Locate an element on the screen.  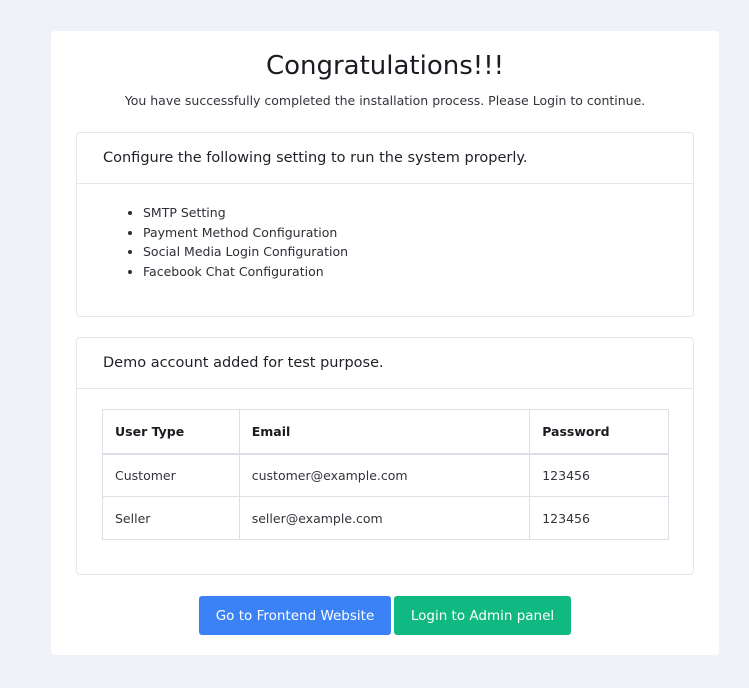
column-header-password: Password is located at coordinates (599, 432).